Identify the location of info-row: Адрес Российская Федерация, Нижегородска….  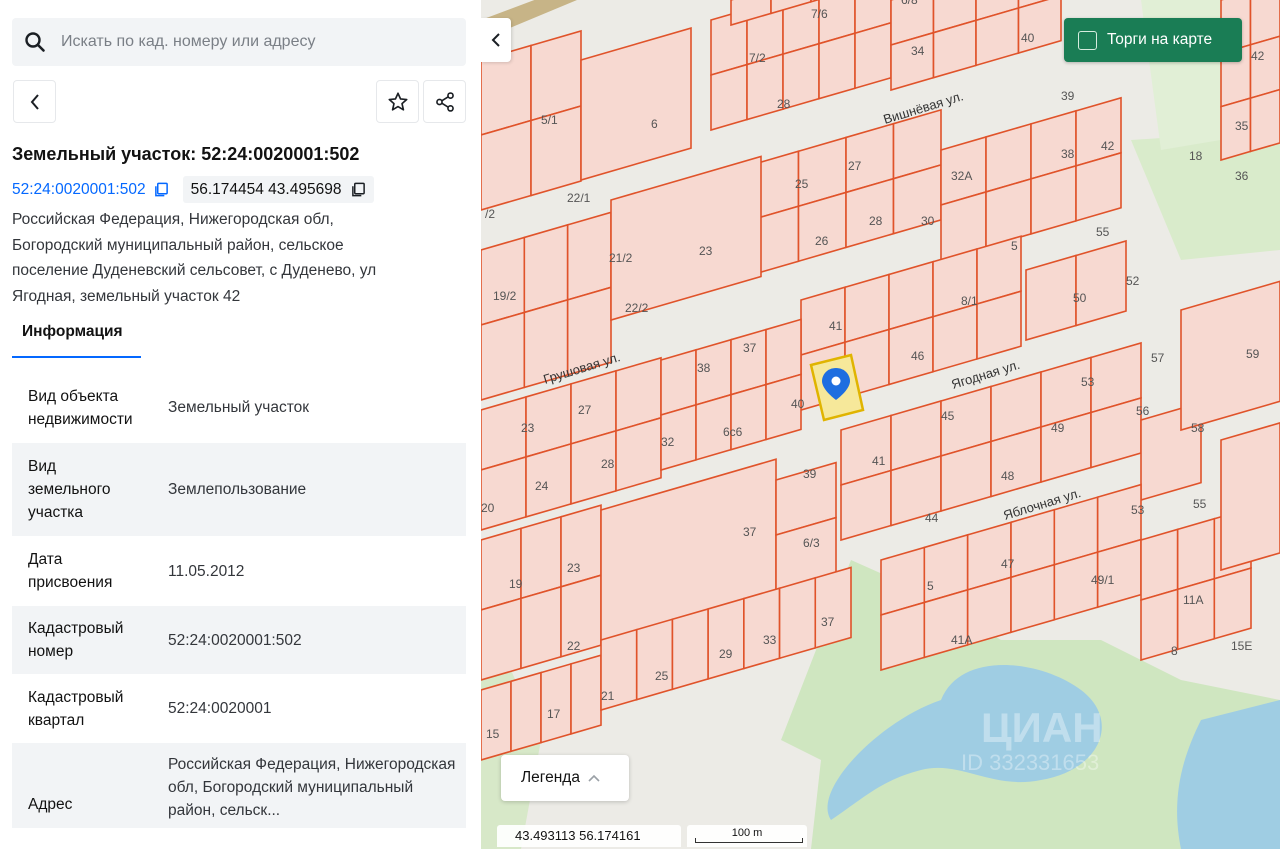
(239, 785).